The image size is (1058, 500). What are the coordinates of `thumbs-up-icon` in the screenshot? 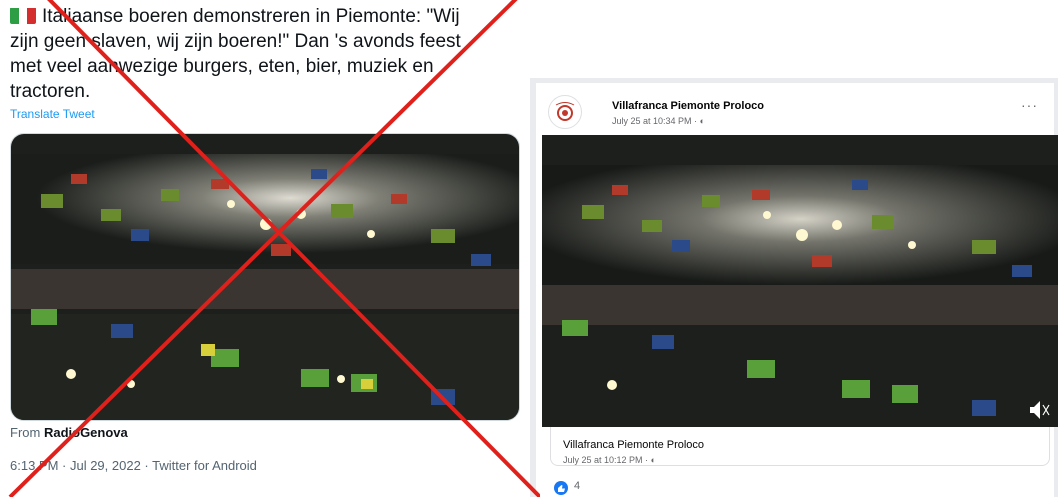 It's located at (561, 488).